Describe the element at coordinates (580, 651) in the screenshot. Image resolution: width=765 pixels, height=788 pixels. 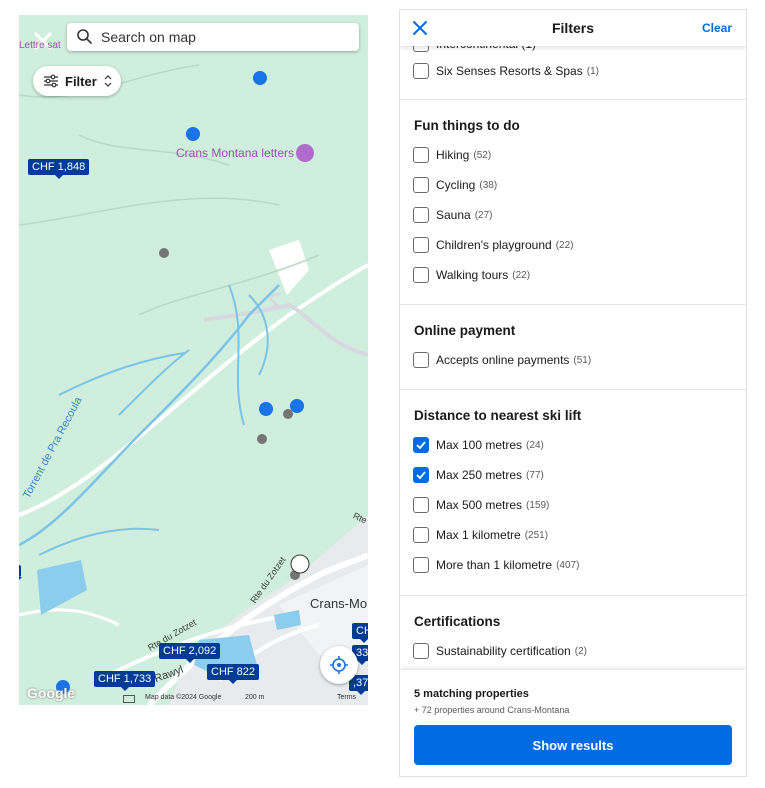
I see `filter-option-count: (2)` at that location.